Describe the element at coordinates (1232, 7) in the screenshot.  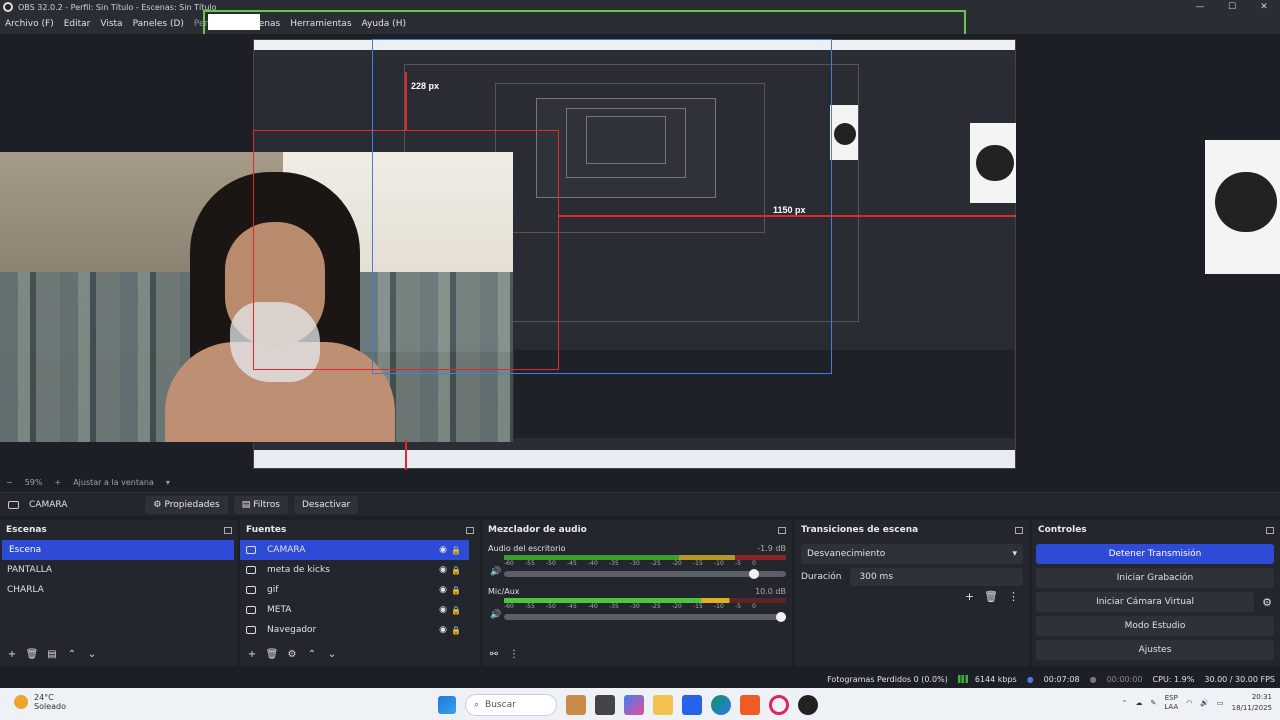
I see `maximize-button: ☐` at that location.